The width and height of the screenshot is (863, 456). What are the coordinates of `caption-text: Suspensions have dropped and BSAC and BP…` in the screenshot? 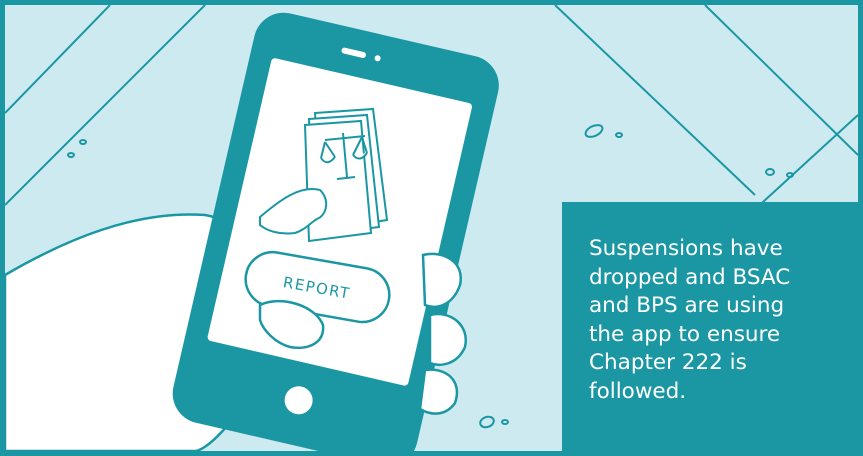 It's located at (690, 320).